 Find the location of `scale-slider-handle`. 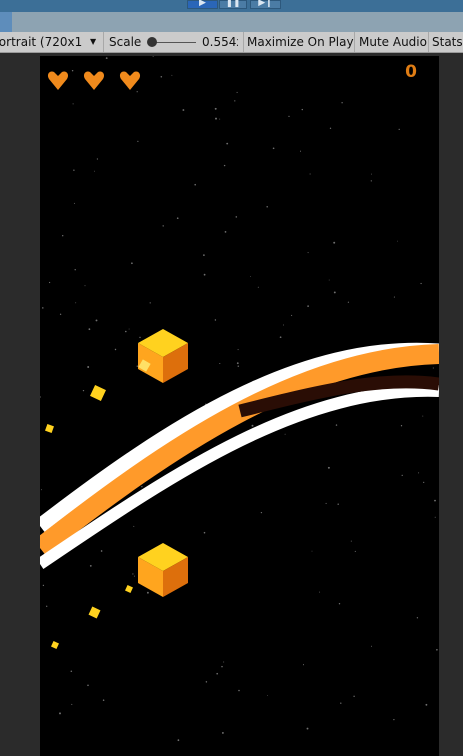

scale-slider-handle is located at coordinates (152, 42).